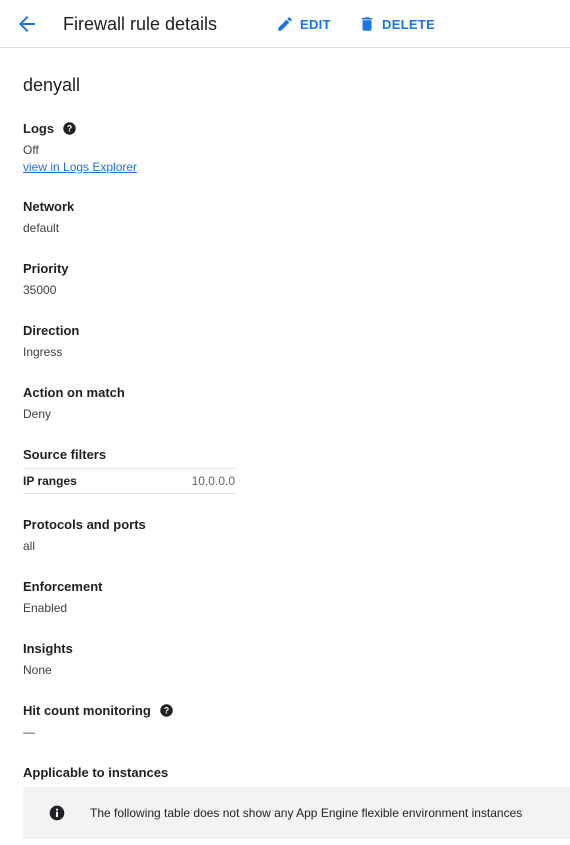  Describe the element at coordinates (29, 732) in the screenshot. I see `hit-count-value: —` at that location.